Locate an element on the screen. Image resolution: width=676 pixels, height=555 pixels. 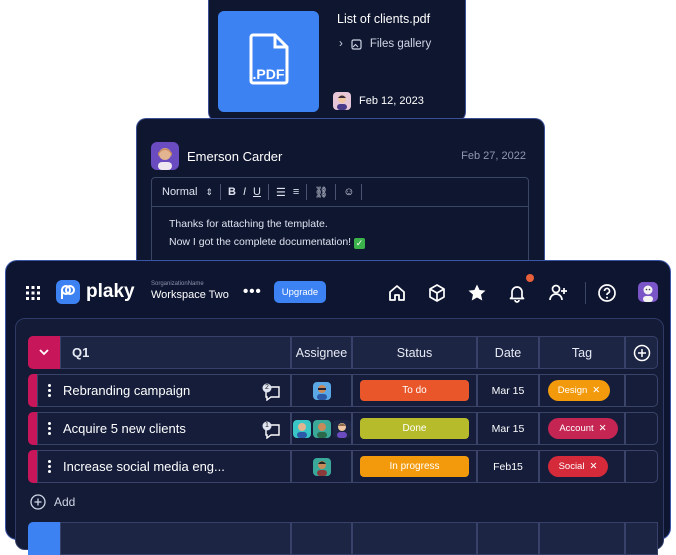
status-cell: To do is located at coordinates (414, 390).